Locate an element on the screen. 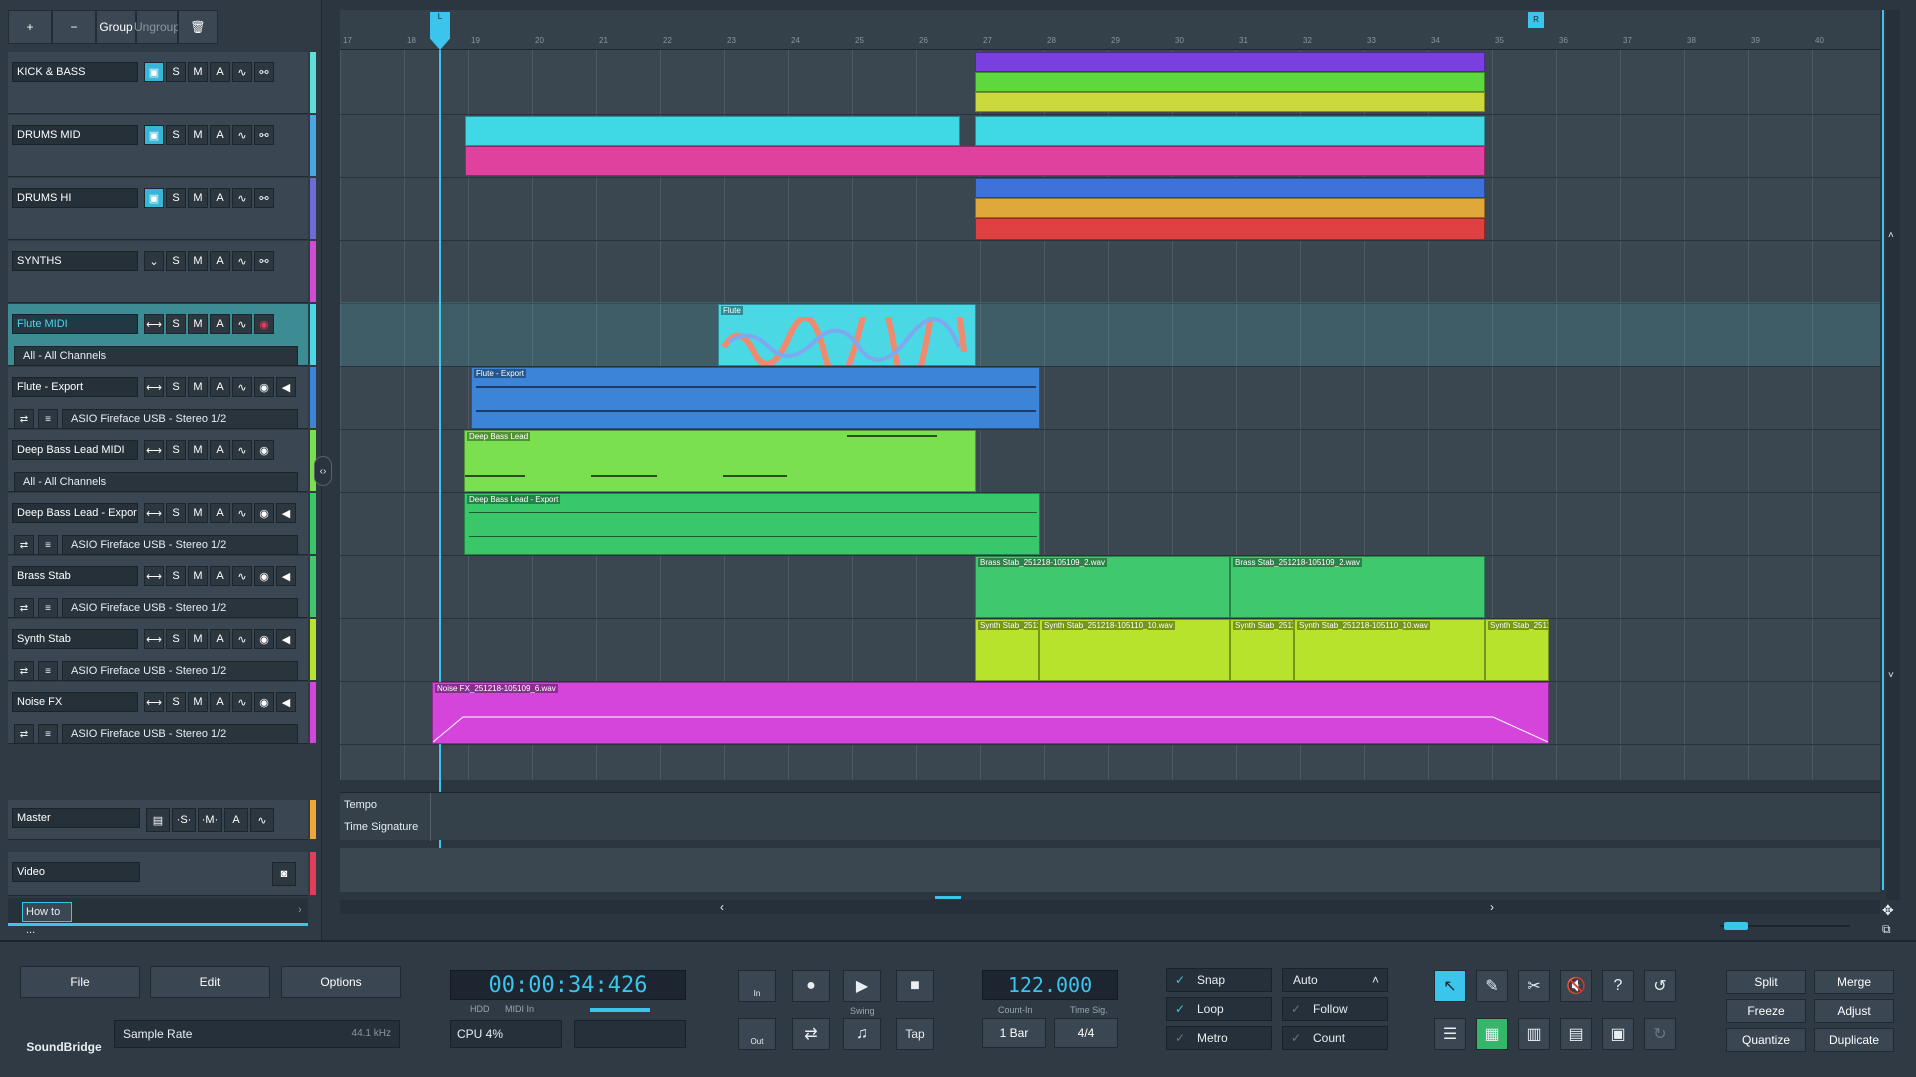 This screenshot has width=1916, height=1077. track-name: Synth Stab is located at coordinates (75, 639).